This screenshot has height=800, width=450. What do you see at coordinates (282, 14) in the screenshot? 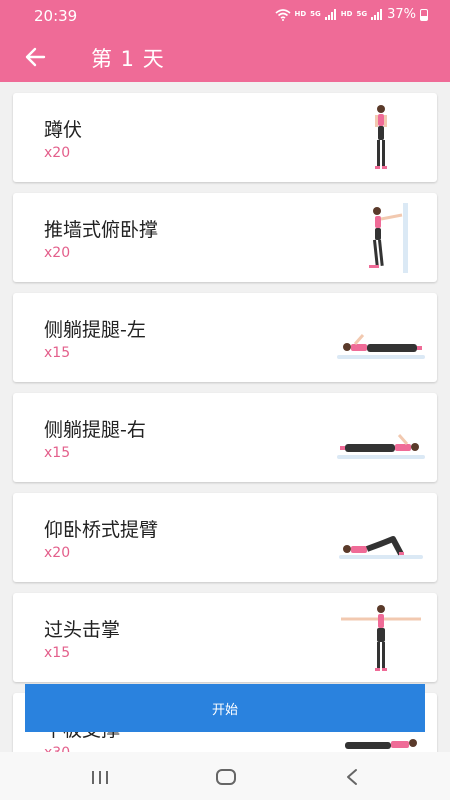
I see `wifi-icon` at bounding box center [282, 14].